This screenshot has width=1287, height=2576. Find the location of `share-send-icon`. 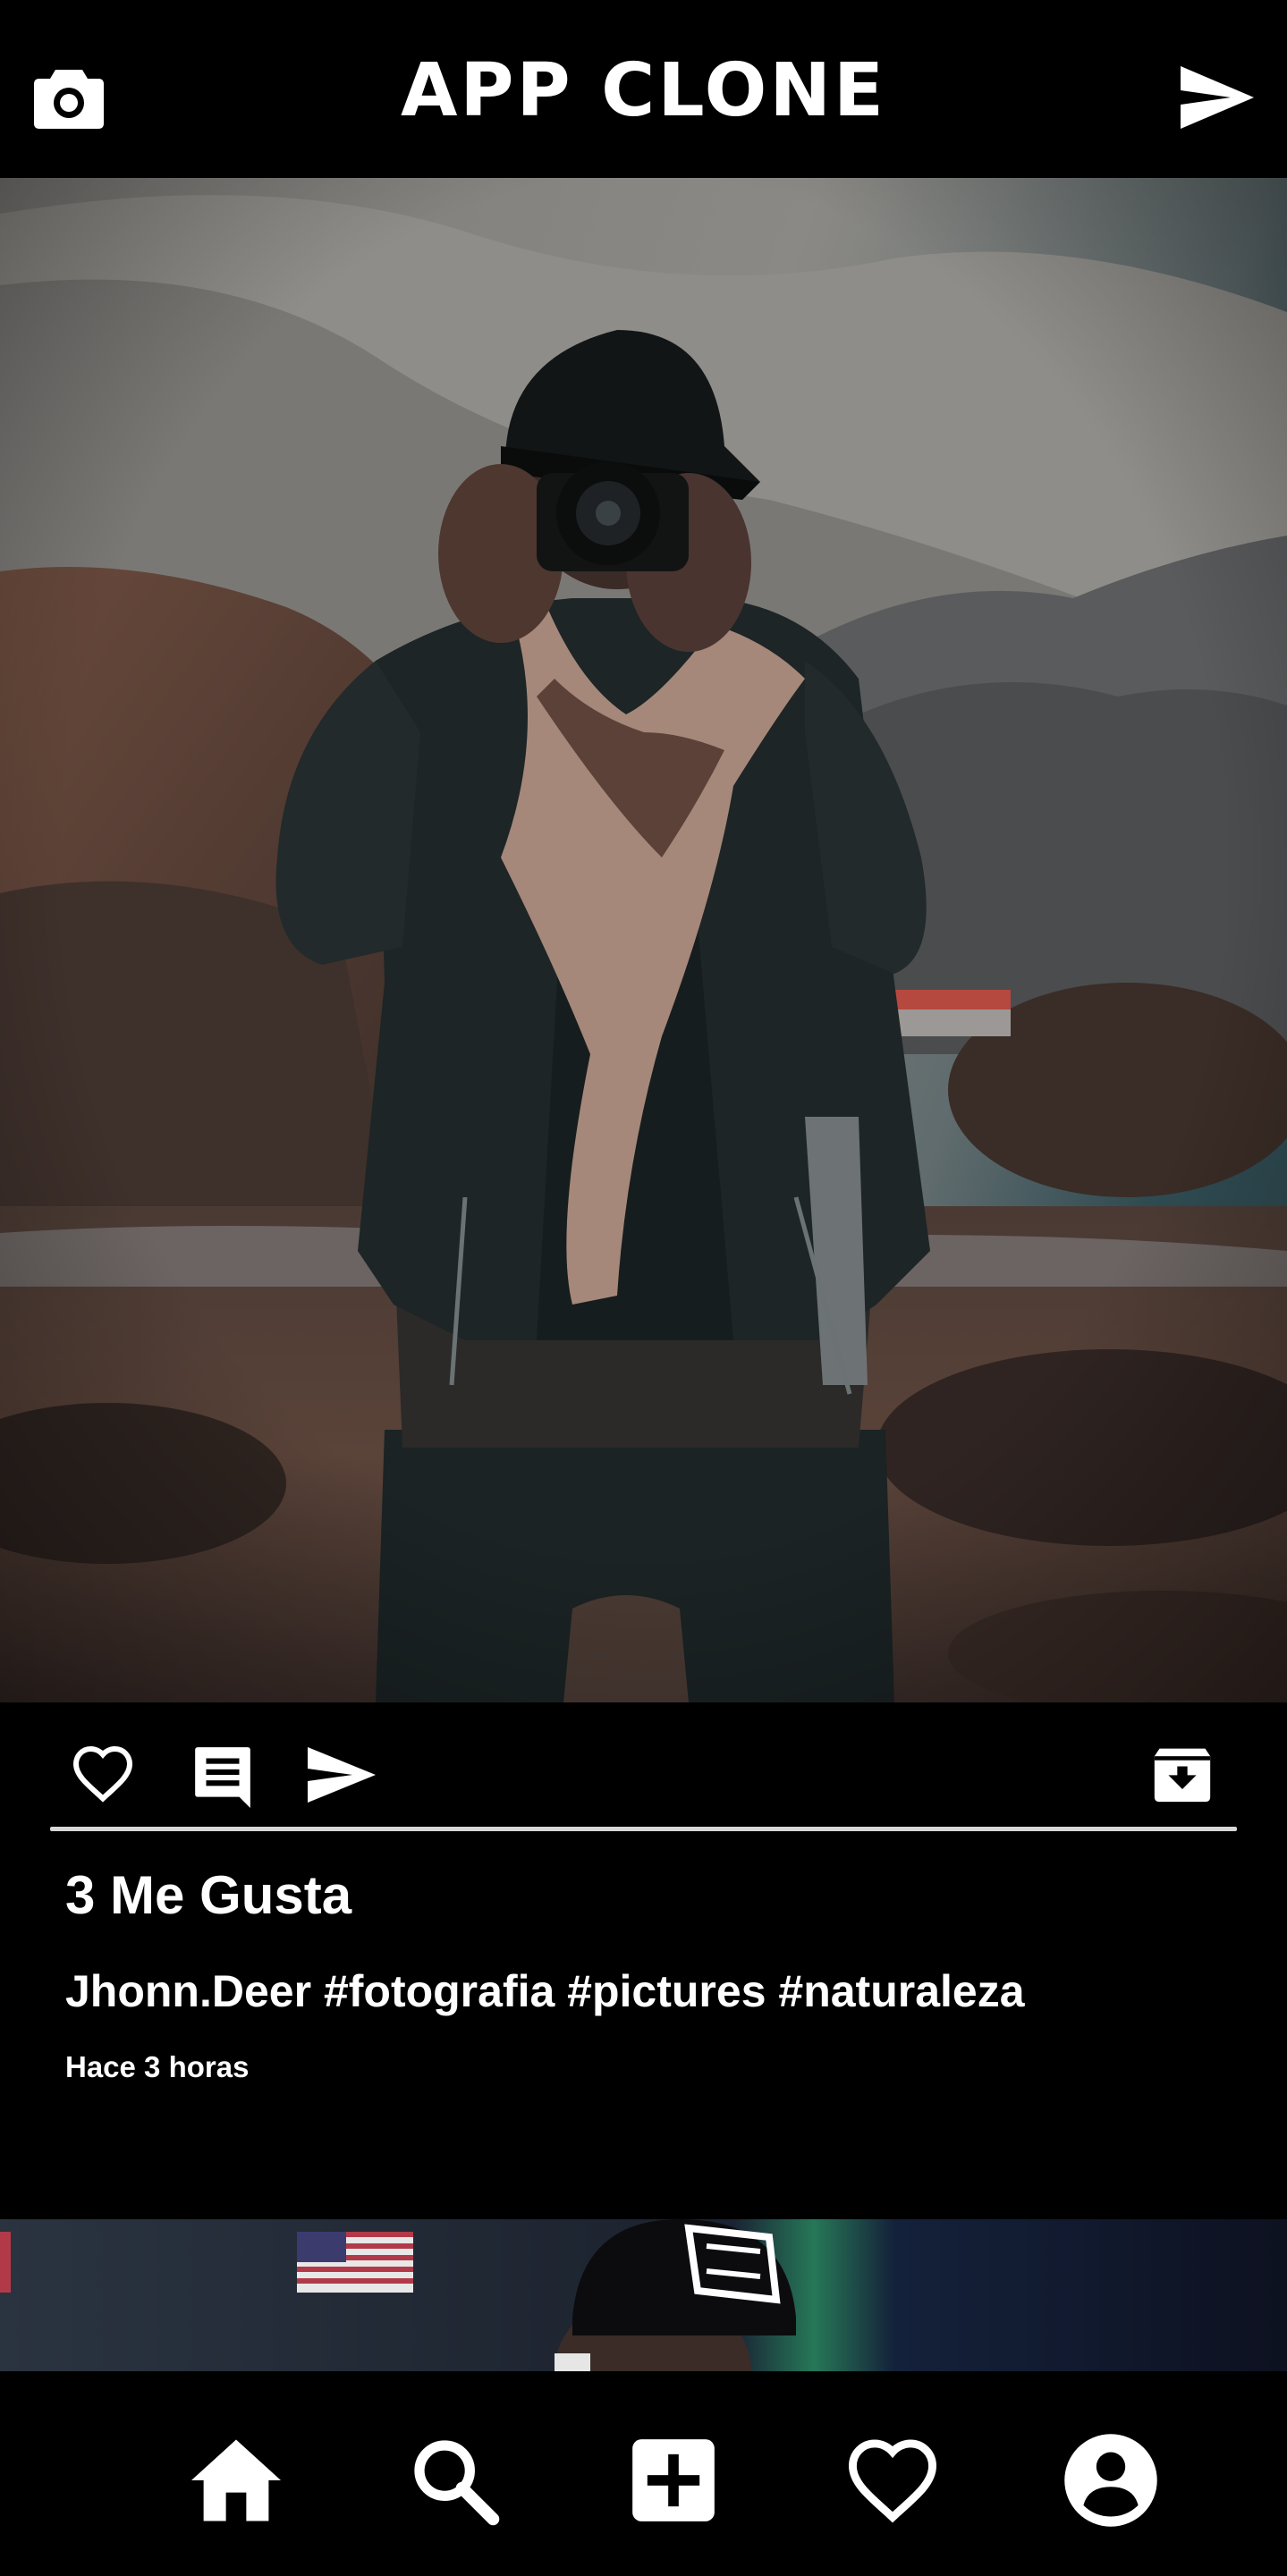

share-send-icon is located at coordinates (342, 1775).